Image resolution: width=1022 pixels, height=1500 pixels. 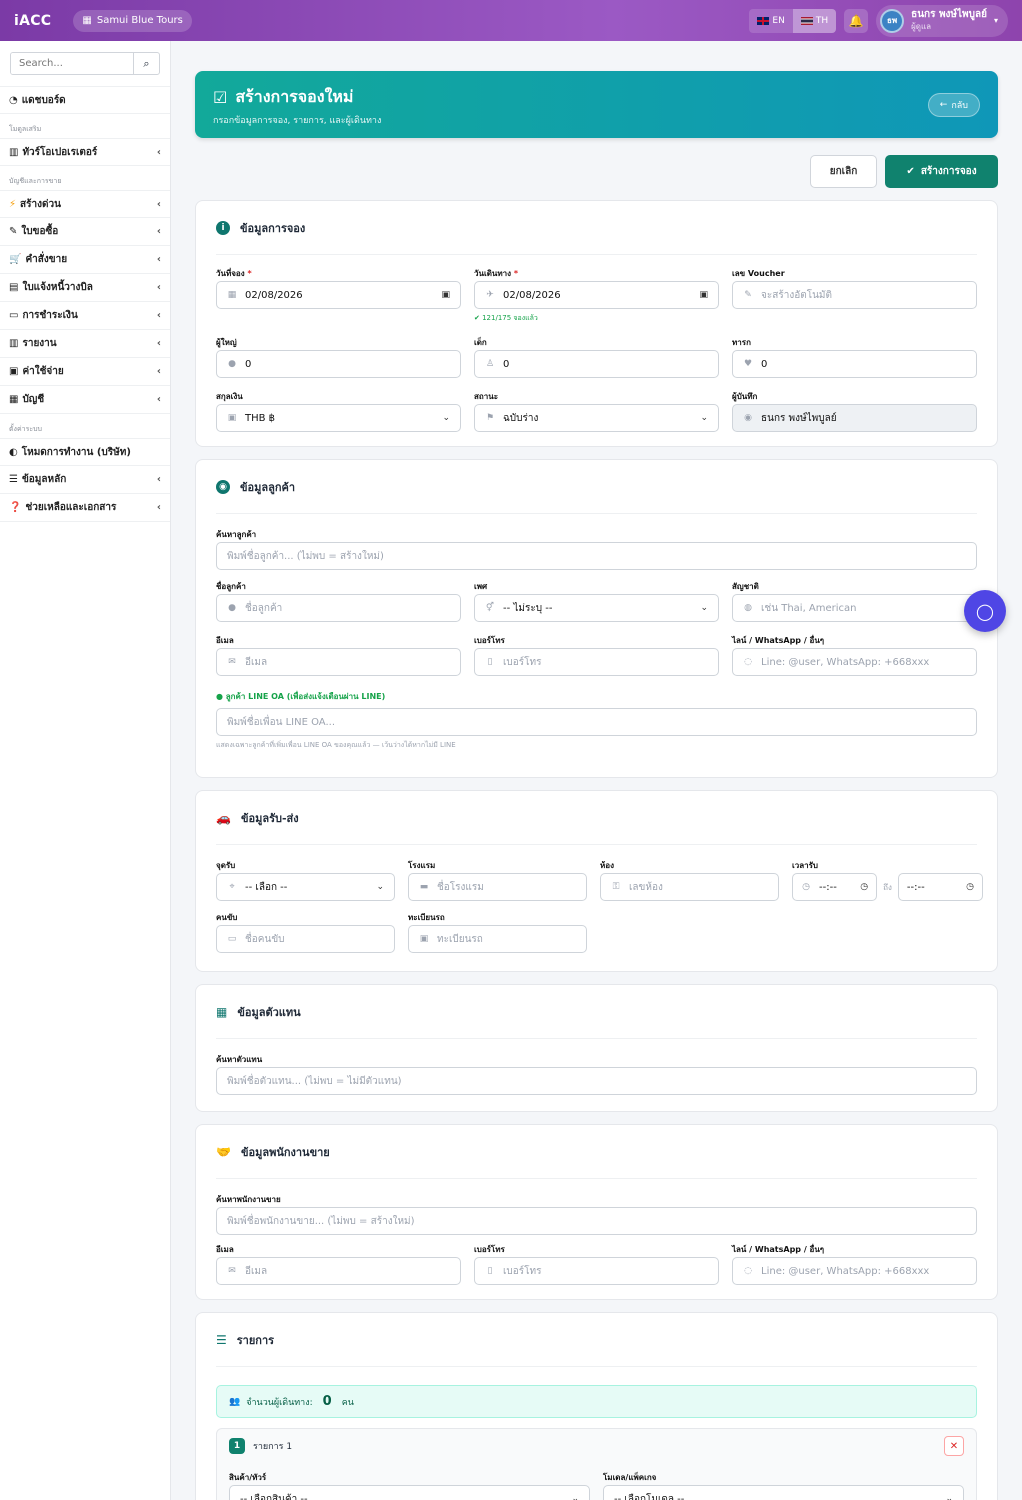 What do you see at coordinates (596, 1271) in the screenshot?
I see `sales-phone-input: ▯ เบอร์โทร` at bounding box center [596, 1271].